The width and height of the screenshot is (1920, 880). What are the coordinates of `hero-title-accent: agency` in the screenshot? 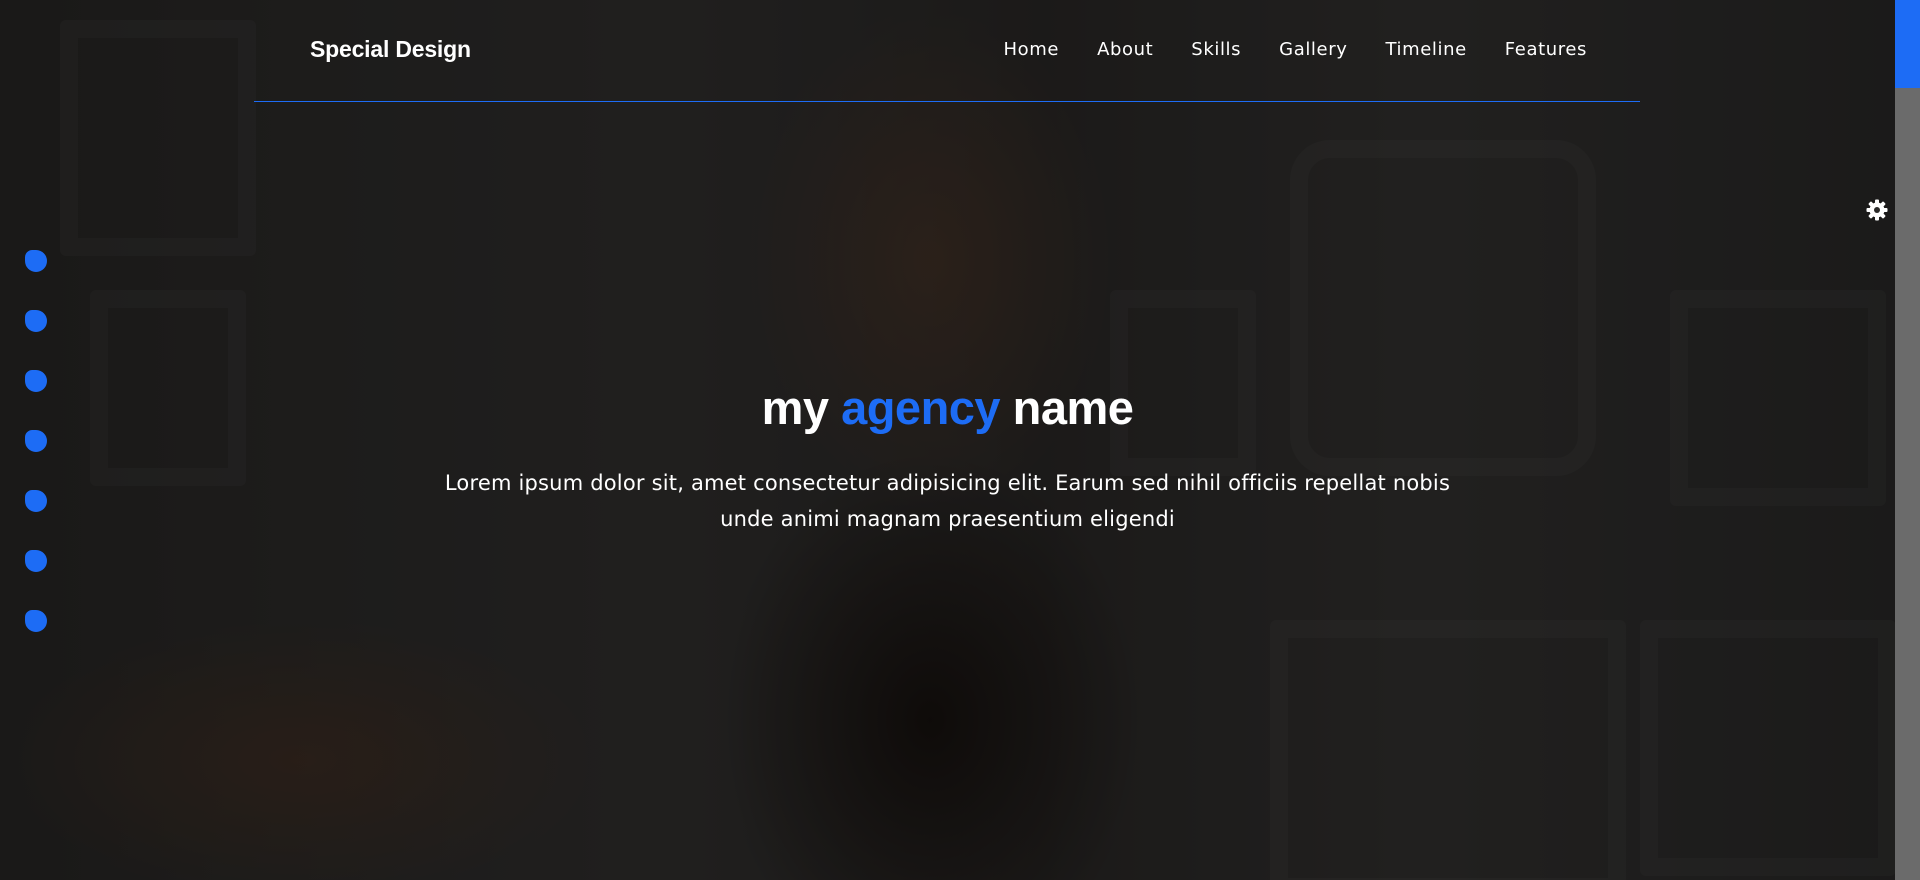 It's located at (921, 407).